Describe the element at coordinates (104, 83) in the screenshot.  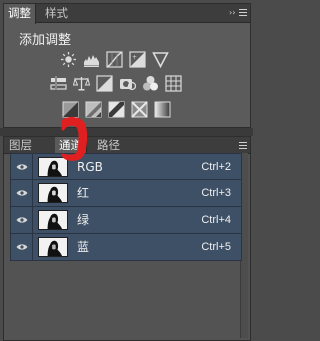
I see `black-white-icon` at that location.